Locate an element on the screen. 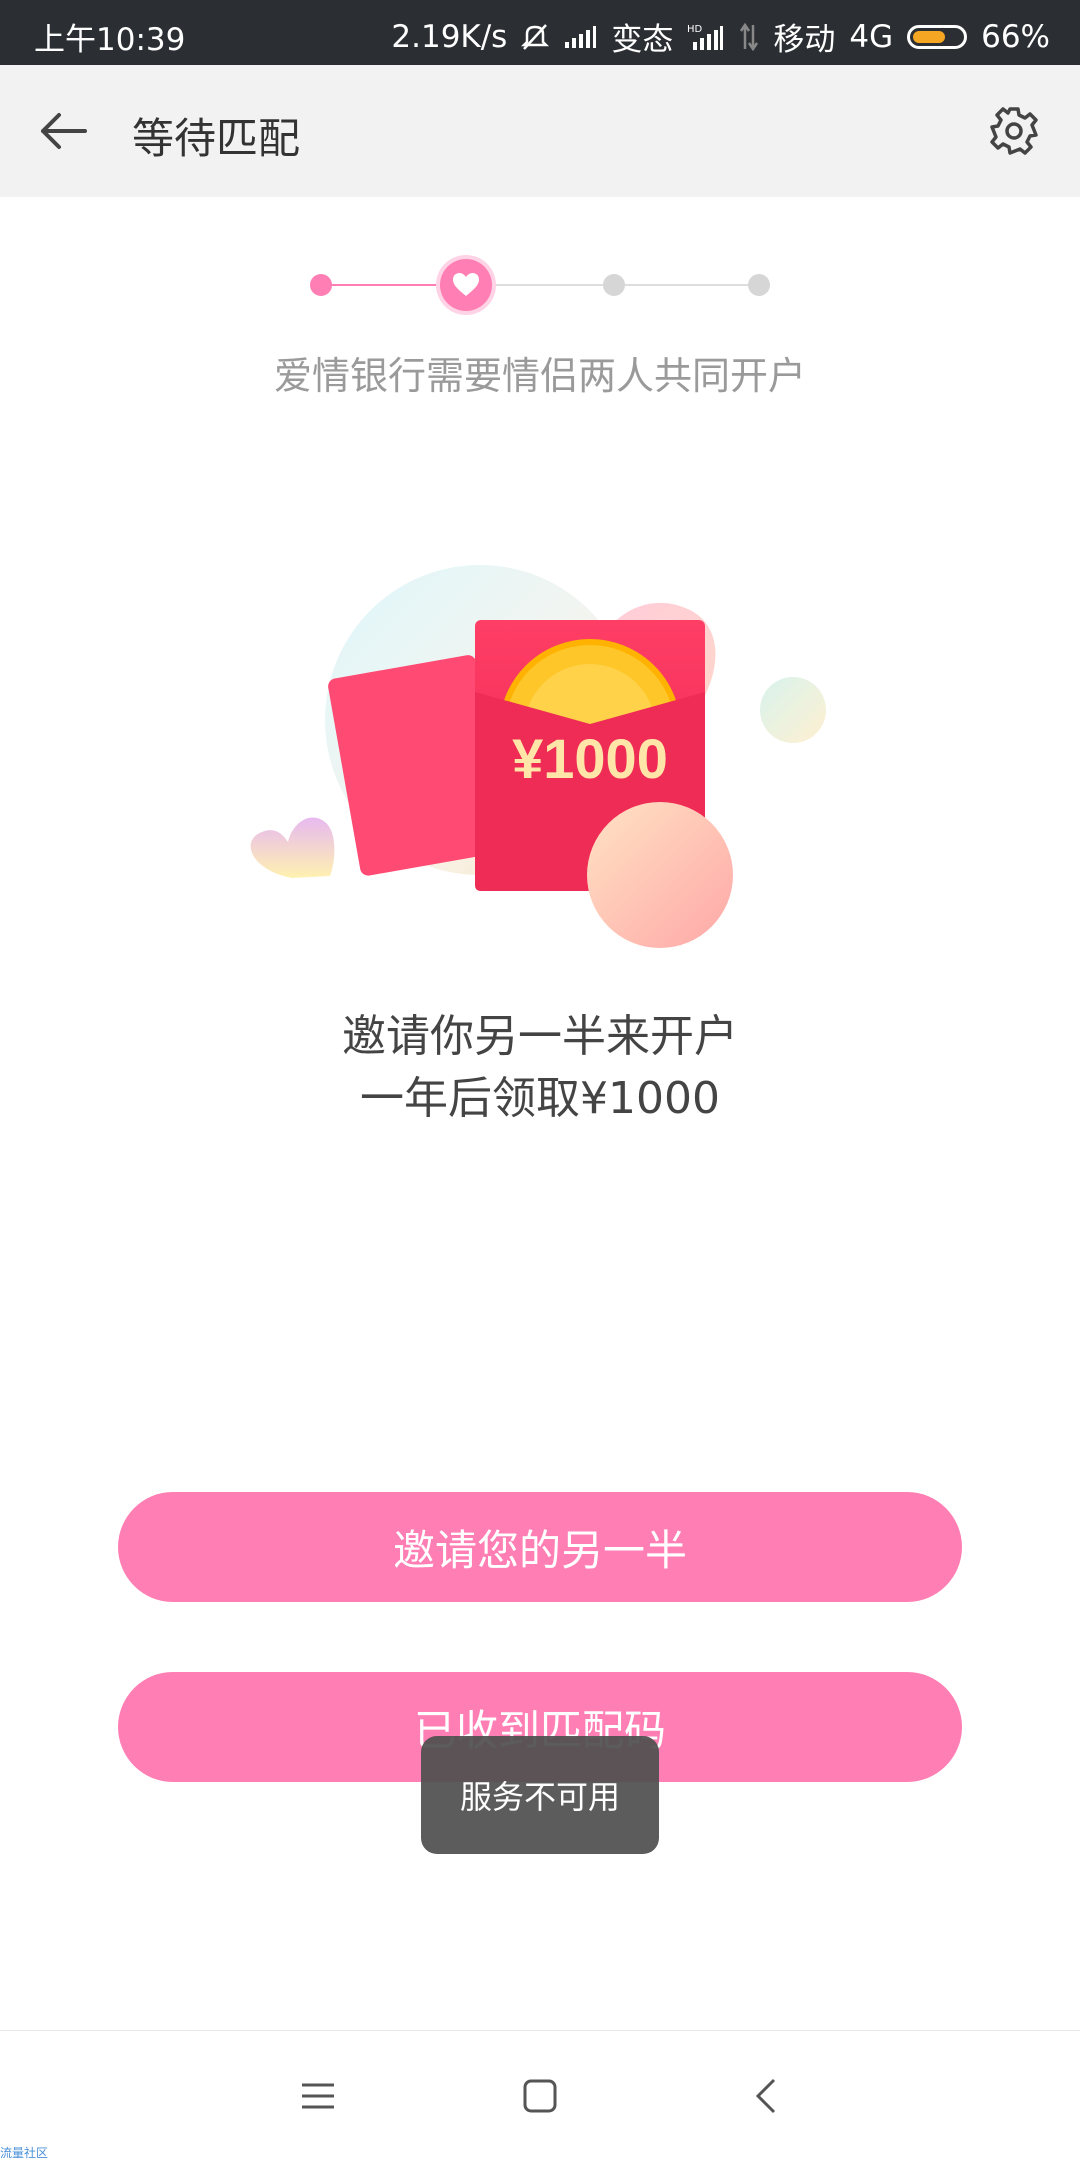  small-pastel-circle is located at coordinates (793, 710).